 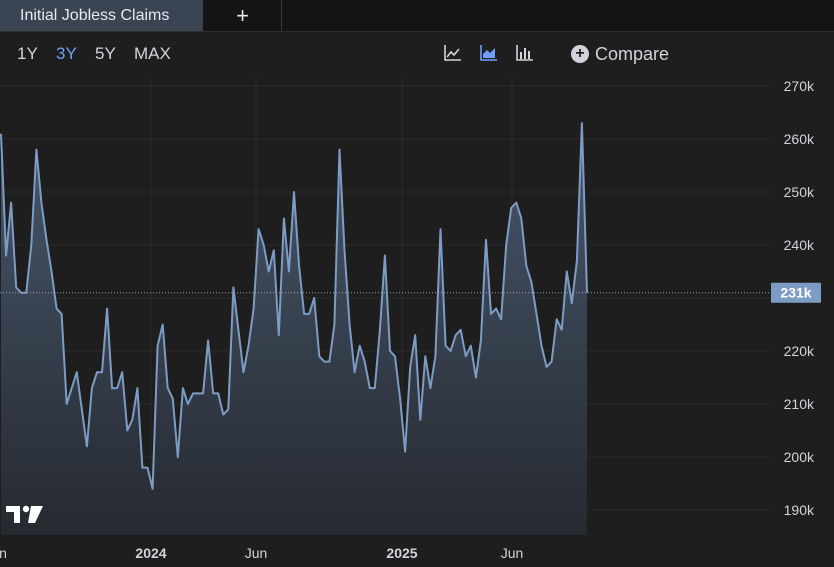 What do you see at coordinates (799, 457) in the screenshot?
I see `y-tick-label: 200k` at bounding box center [799, 457].